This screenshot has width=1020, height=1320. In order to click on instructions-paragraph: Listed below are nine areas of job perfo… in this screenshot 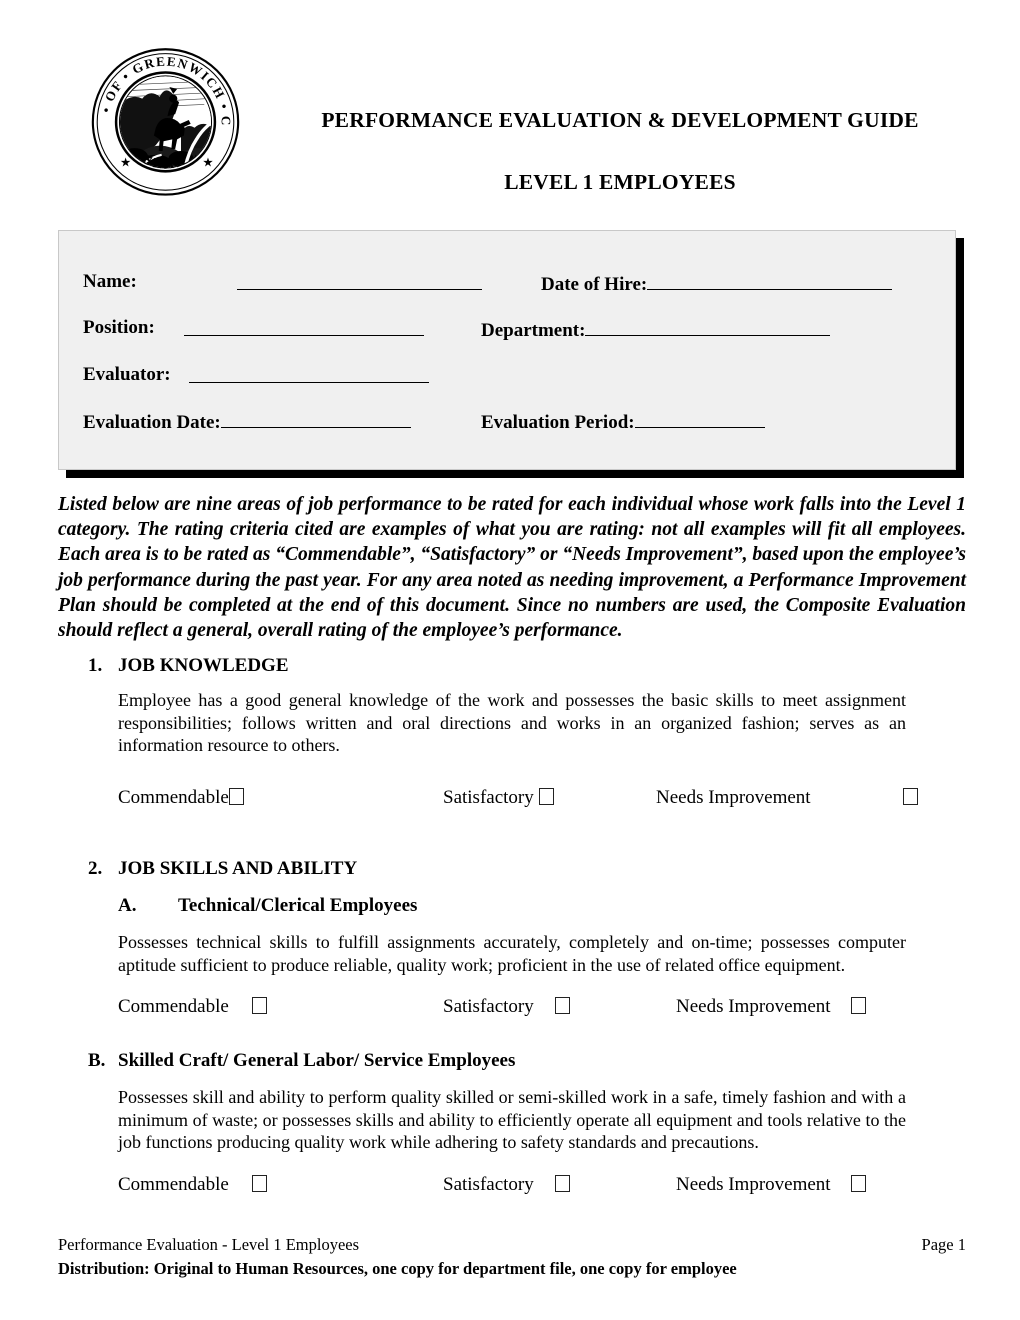, I will do `click(512, 568)`.